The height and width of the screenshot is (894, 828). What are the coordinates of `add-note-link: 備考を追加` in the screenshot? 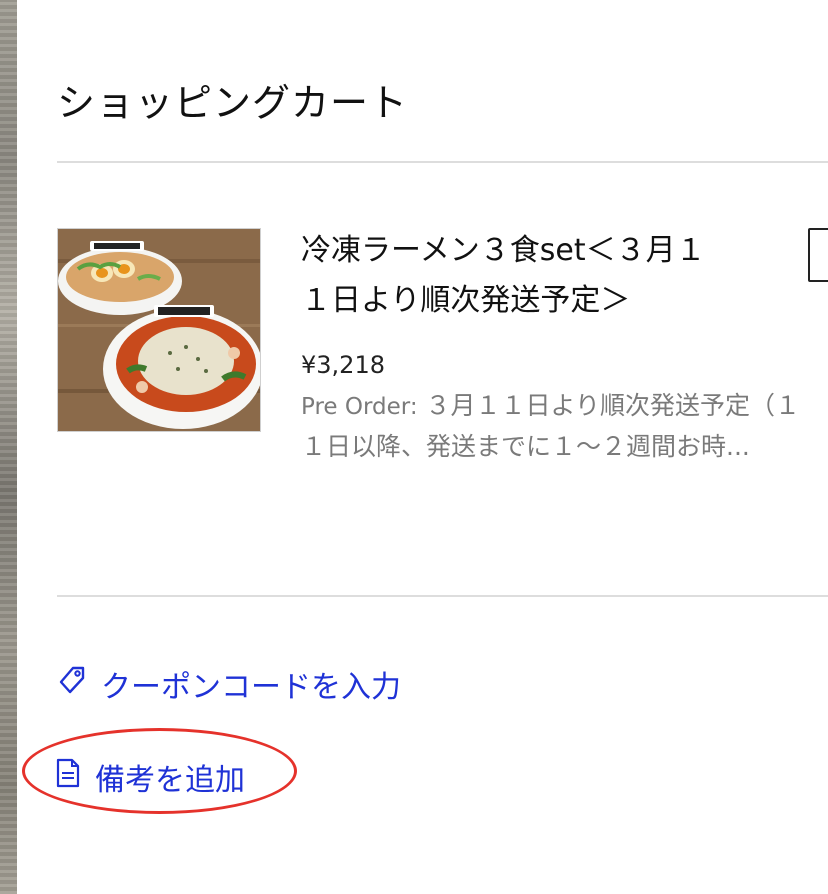 It's located at (150, 777).